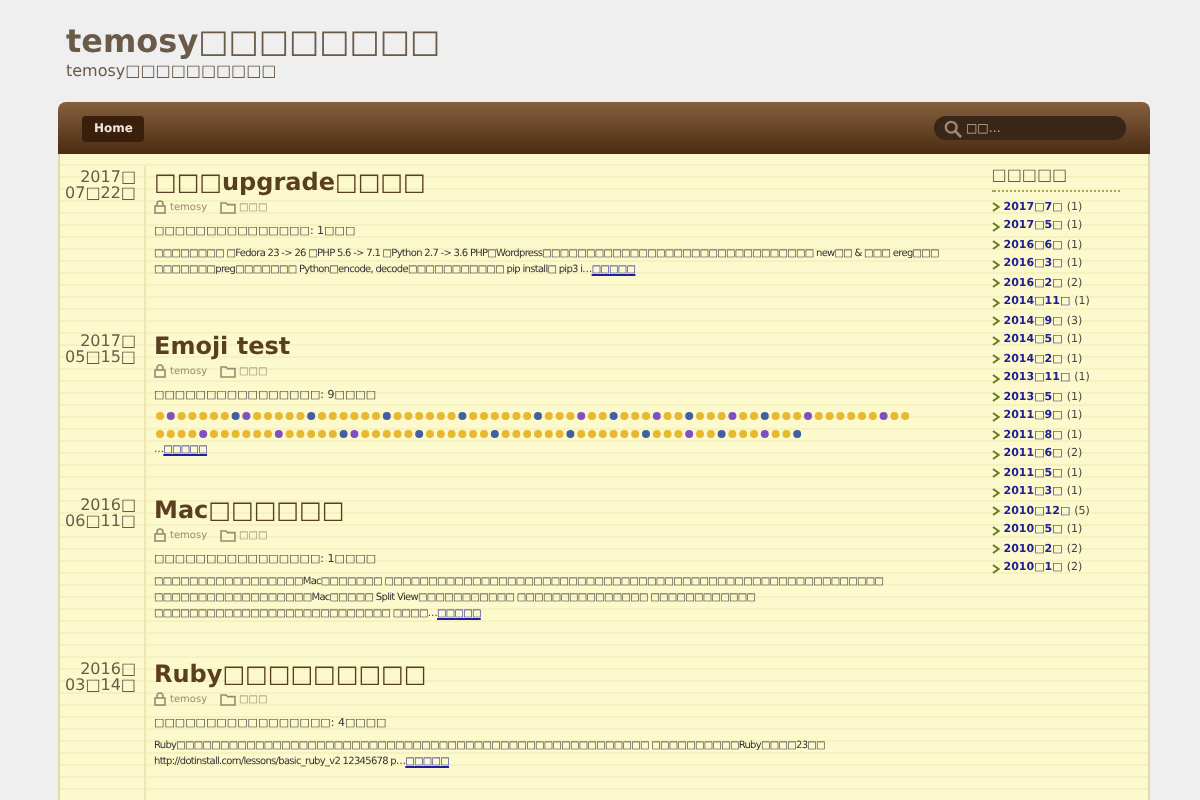 The height and width of the screenshot is (800, 1200). I want to click on sidebar-heading: □□□□□, so click(1055, 179).